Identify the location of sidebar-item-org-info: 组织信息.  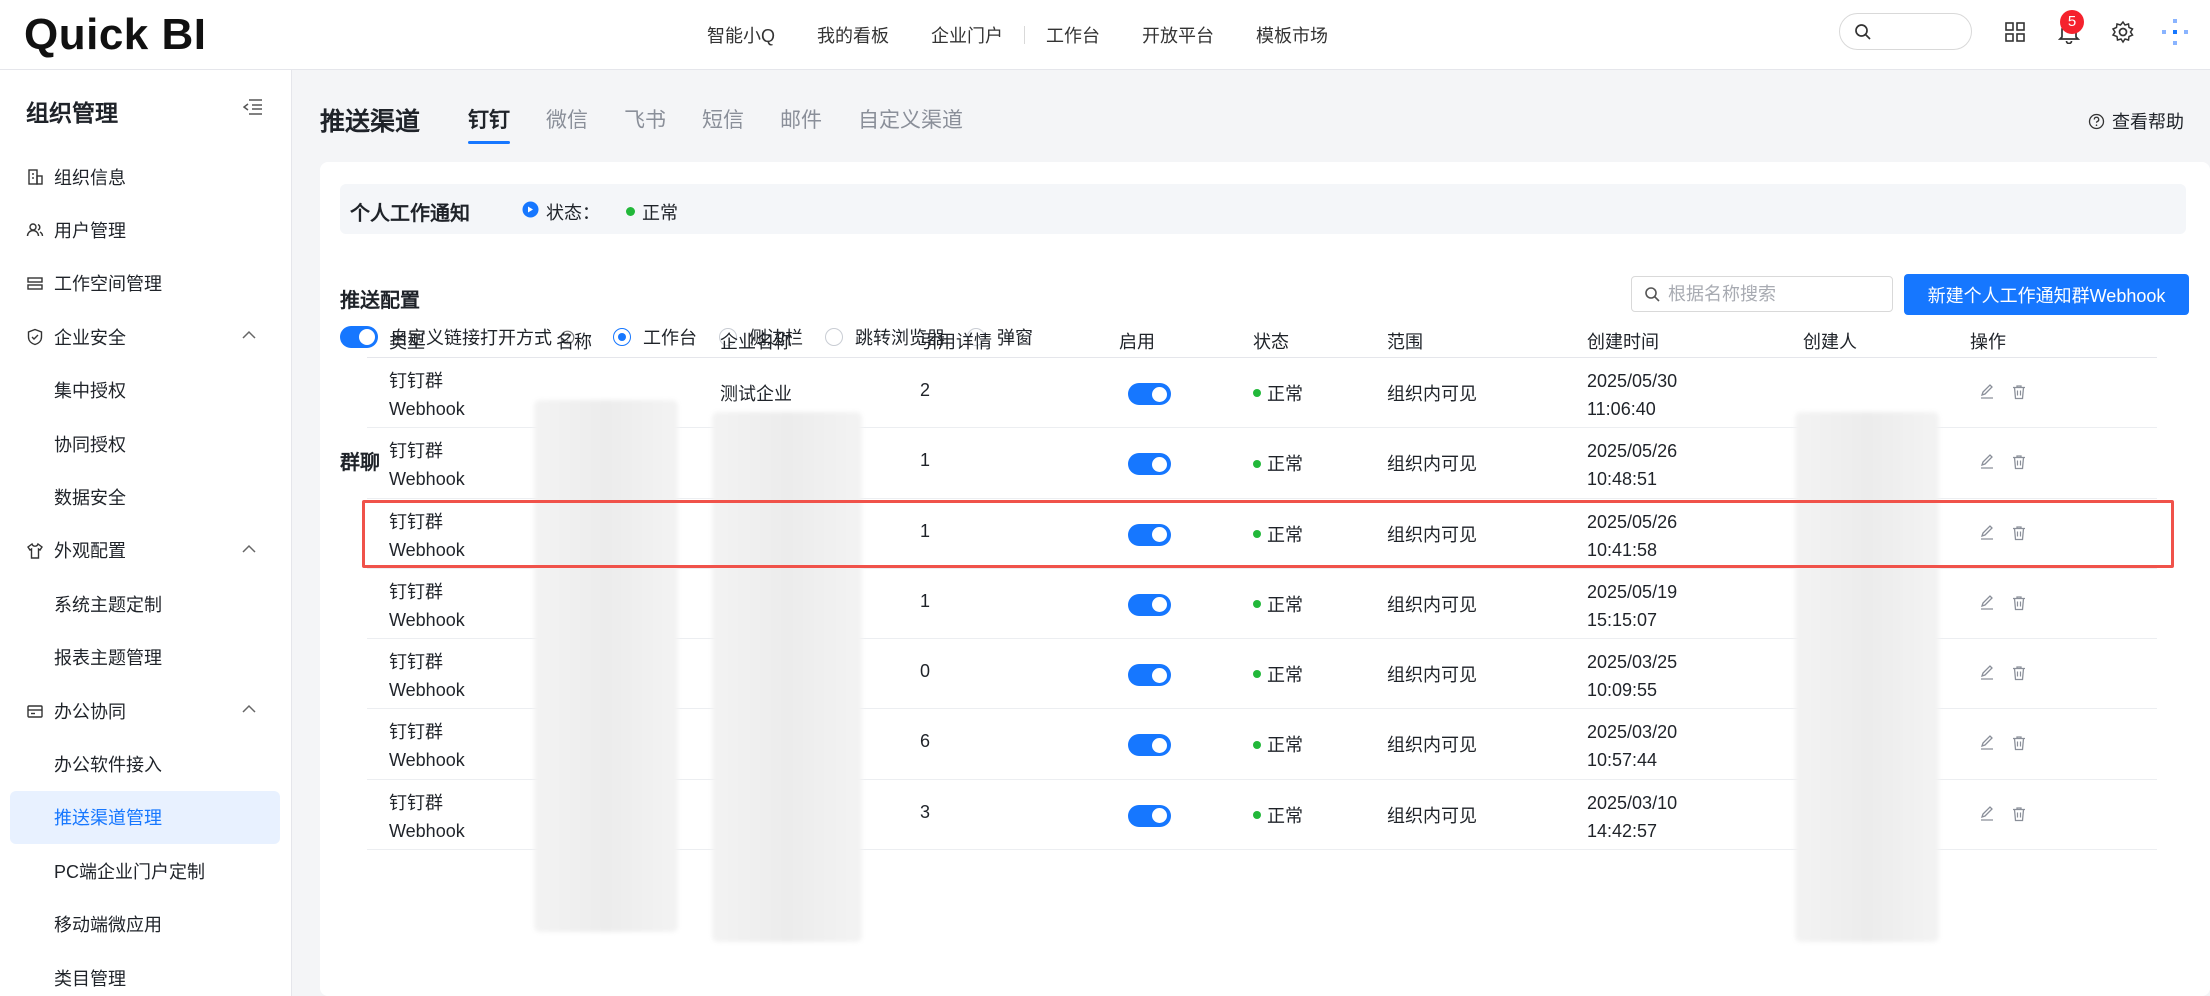
(146, 176).